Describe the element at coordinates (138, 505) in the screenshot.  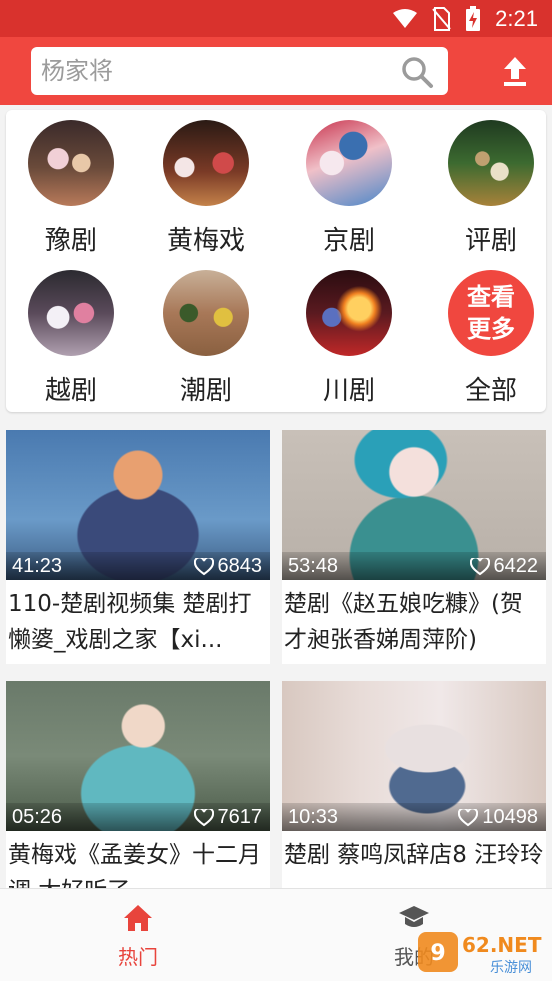
I see `video-thumbnail: 41:23 6843` at that location.